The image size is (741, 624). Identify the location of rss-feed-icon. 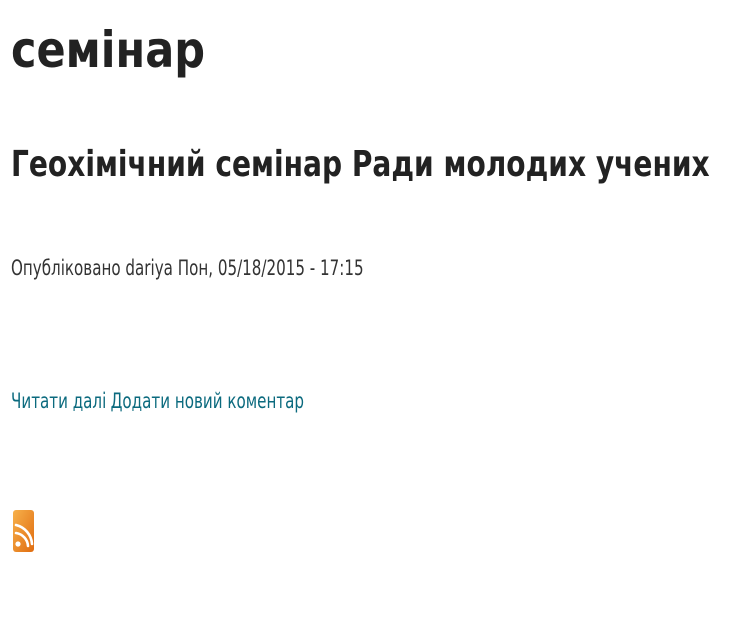
(23, 531).